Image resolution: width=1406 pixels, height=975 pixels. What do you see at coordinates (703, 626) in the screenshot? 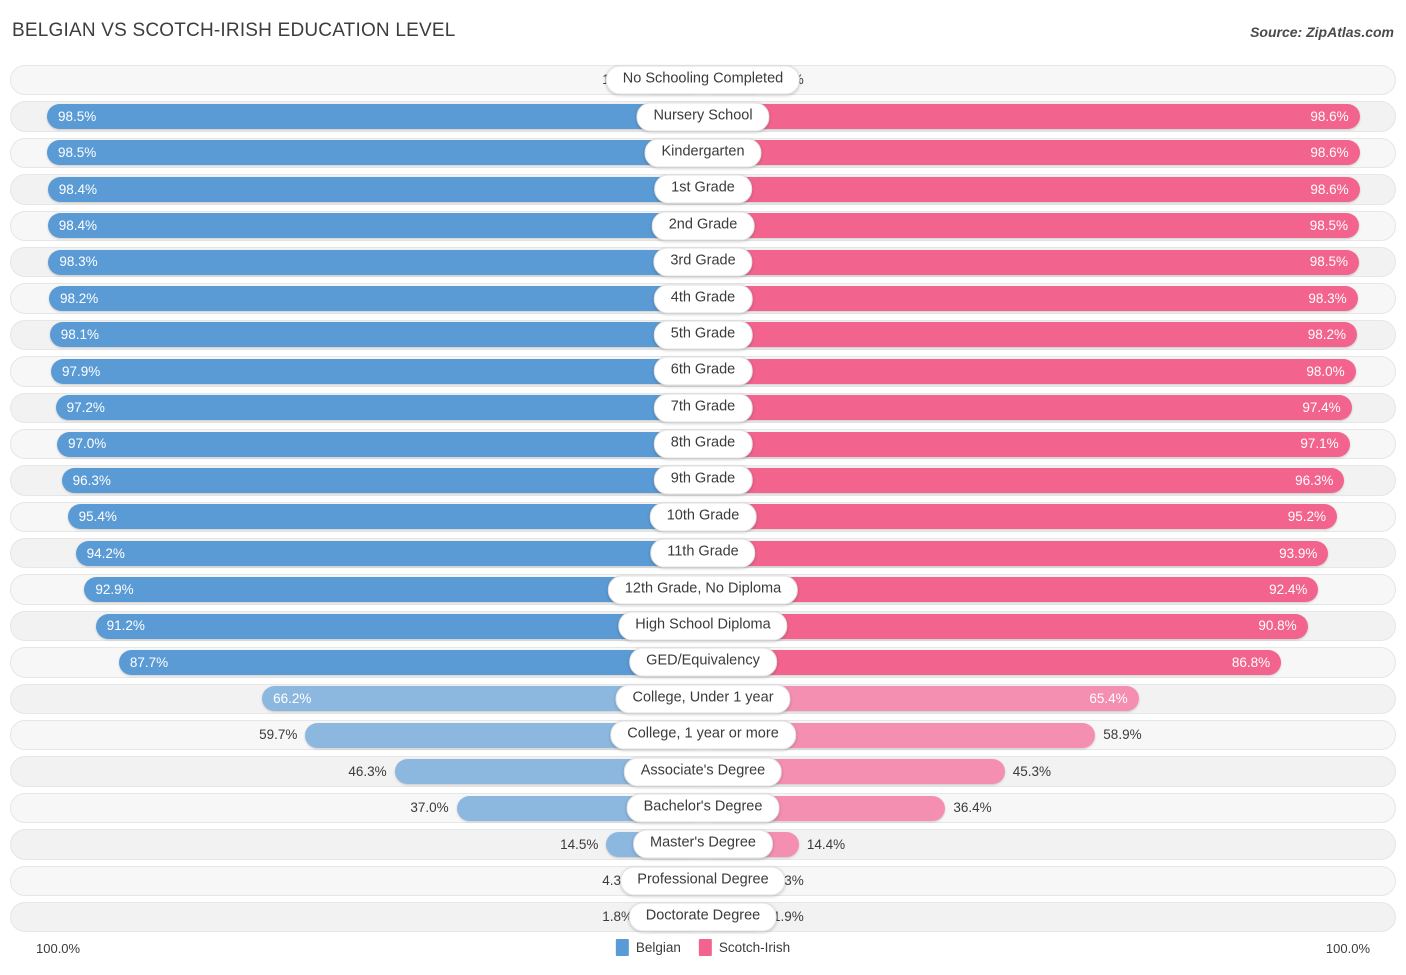
I see `category-label: High School Diploma` at bounding box center [703, 626].